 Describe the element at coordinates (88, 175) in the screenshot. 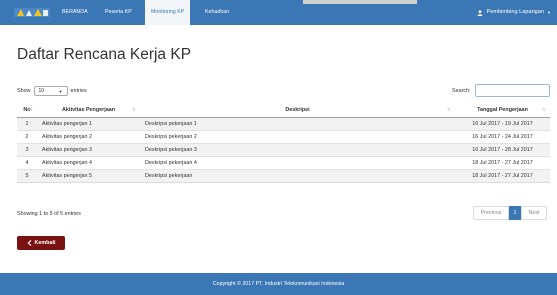

I see `cell-aktivitas: Aktivitas pengerjan 5` at that location.